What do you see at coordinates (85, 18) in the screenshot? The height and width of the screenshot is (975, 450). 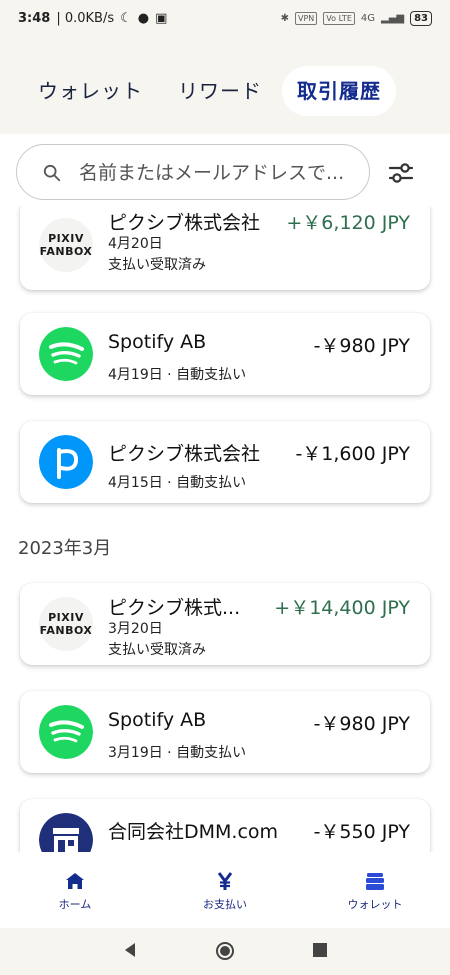 I see `status-network-speed: | 0.0KB/s` at bounding box center [85, 18].